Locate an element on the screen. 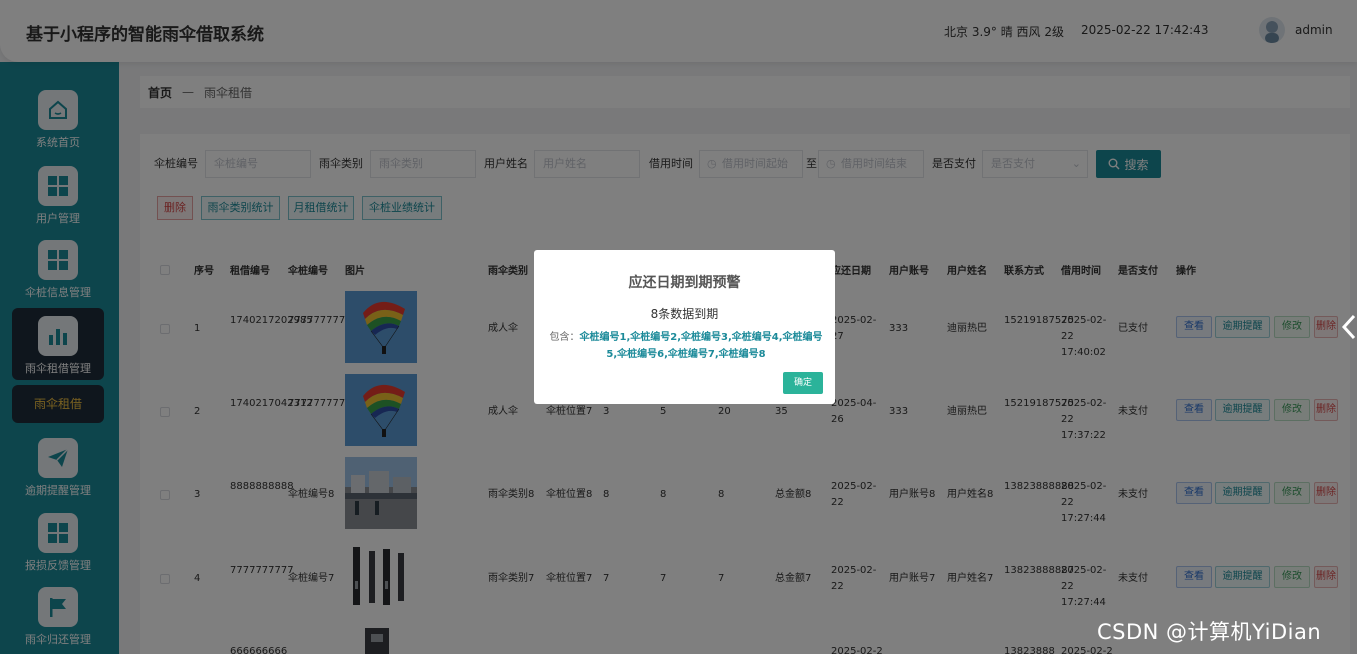 Image resolution: width=1357 pixels, height=654 pixels. dialog-body-prefix: 包含： is located at coordinates (564, 337).